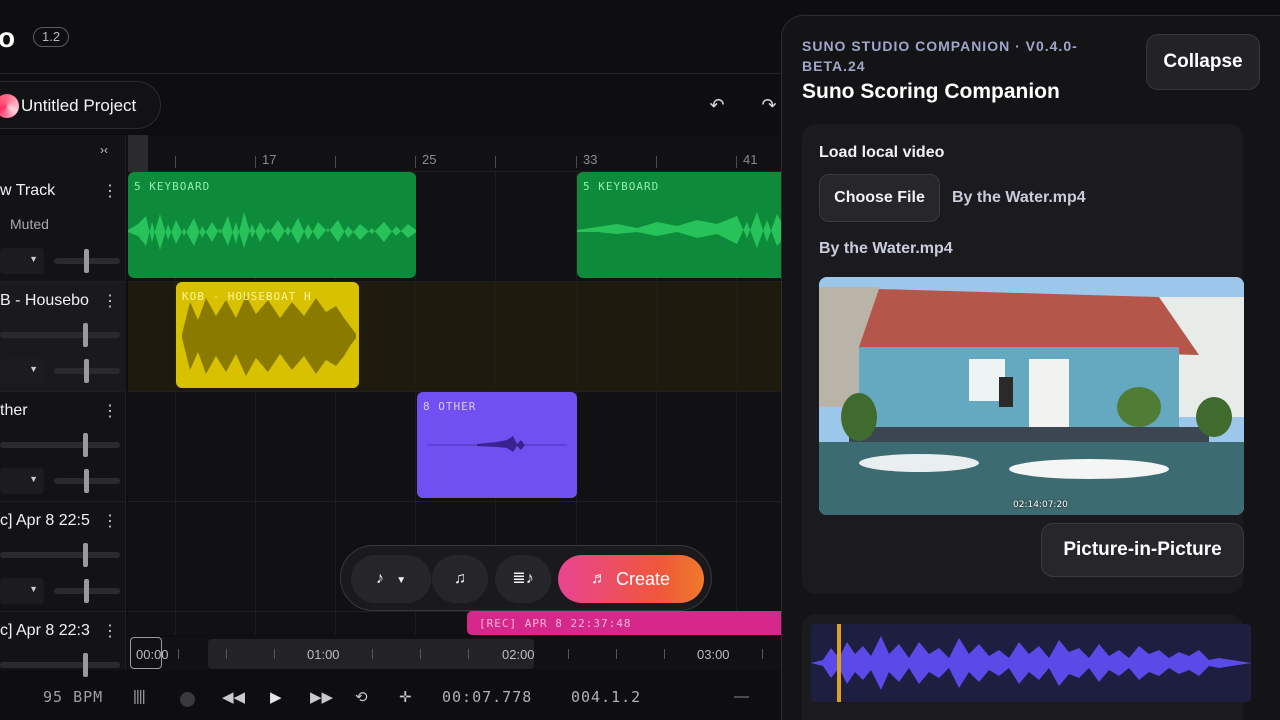 The image size is (1280, 720). I want to click on play-icon: ▶, so click(276, 697).